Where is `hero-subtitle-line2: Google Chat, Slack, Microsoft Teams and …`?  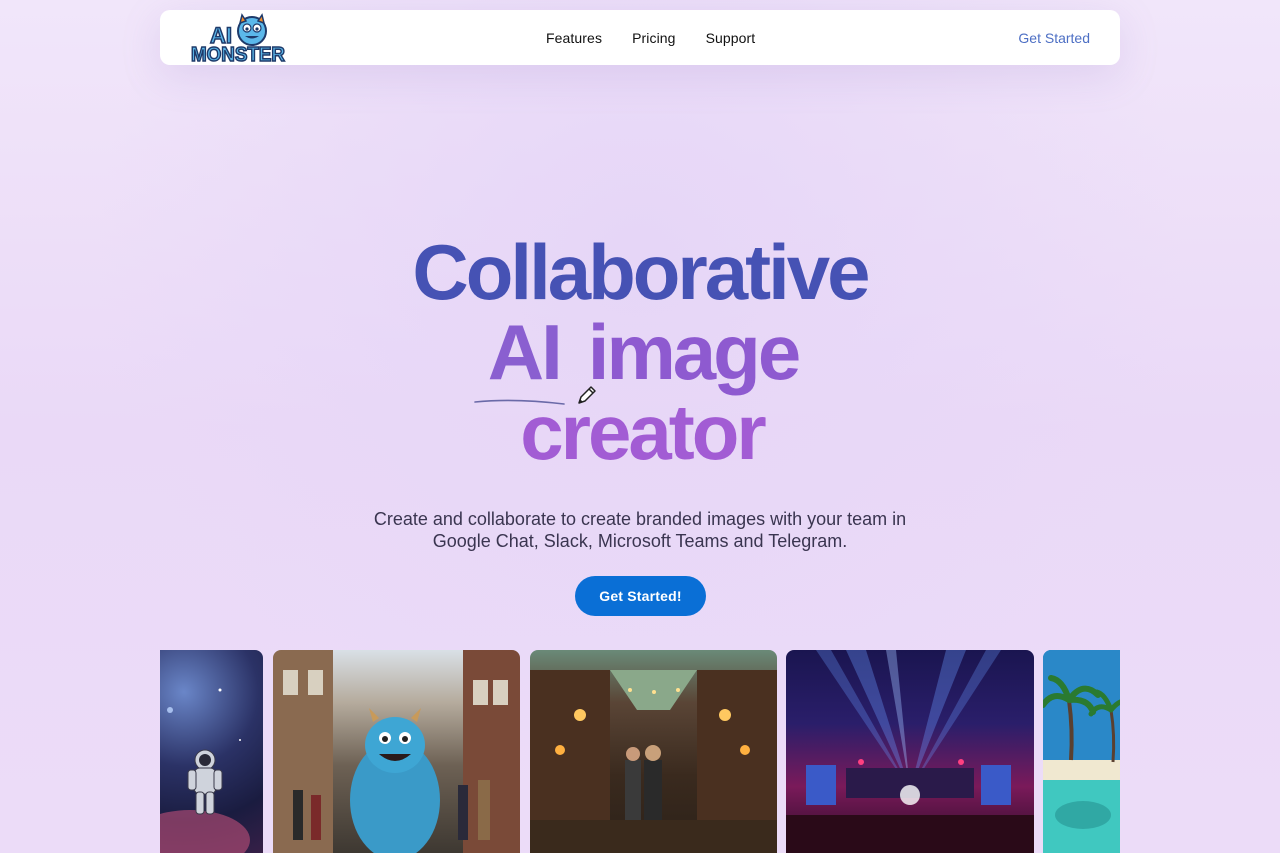 hero-subtitle-line2: Google Chat, Slack, Microsoft Teams and … is located at coordinates (640, 541).